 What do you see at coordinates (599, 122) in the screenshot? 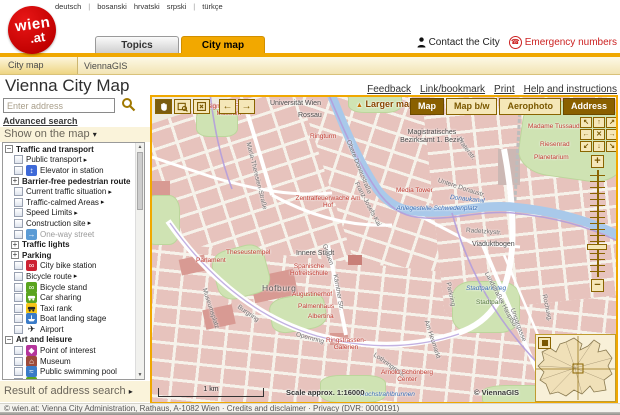
I see `pan-n-button: ↑` at bounding box center [599, 122].